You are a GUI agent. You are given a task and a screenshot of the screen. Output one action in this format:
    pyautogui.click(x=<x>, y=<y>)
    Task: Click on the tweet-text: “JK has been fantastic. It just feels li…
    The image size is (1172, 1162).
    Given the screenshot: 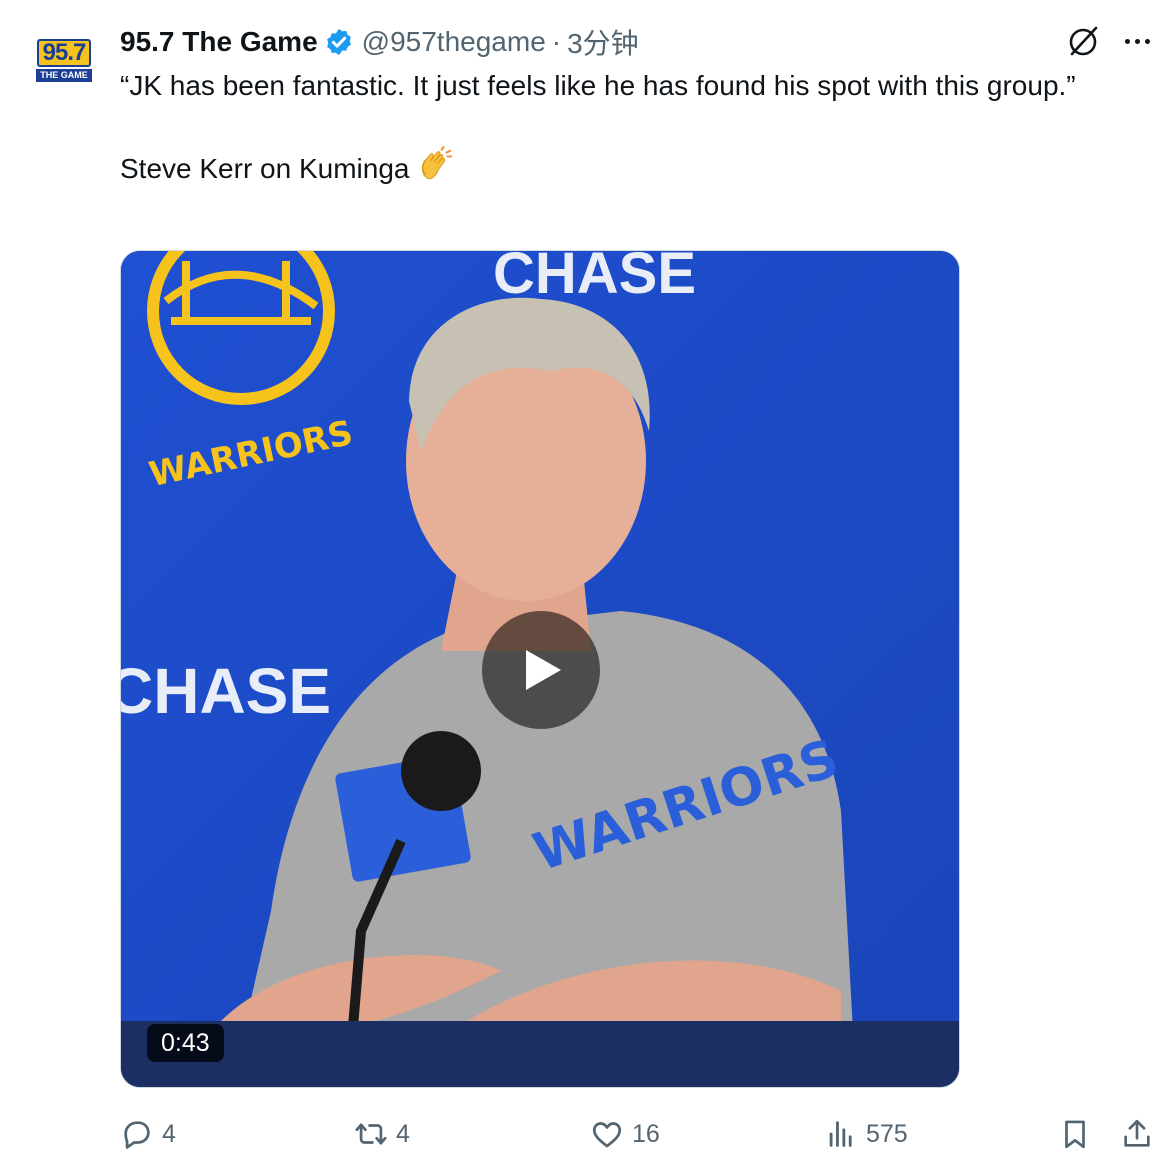 What is the action you would take?
    pyautogui.click(x=620, y=130)
    